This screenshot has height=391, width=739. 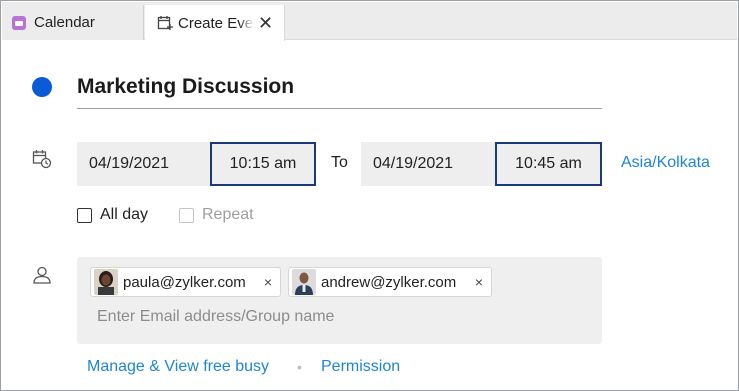 What do you see at coordinates (429, 164) in the screenshot?
I see `end-date-field: 04/19/2021` at bounding box center [429, 164].